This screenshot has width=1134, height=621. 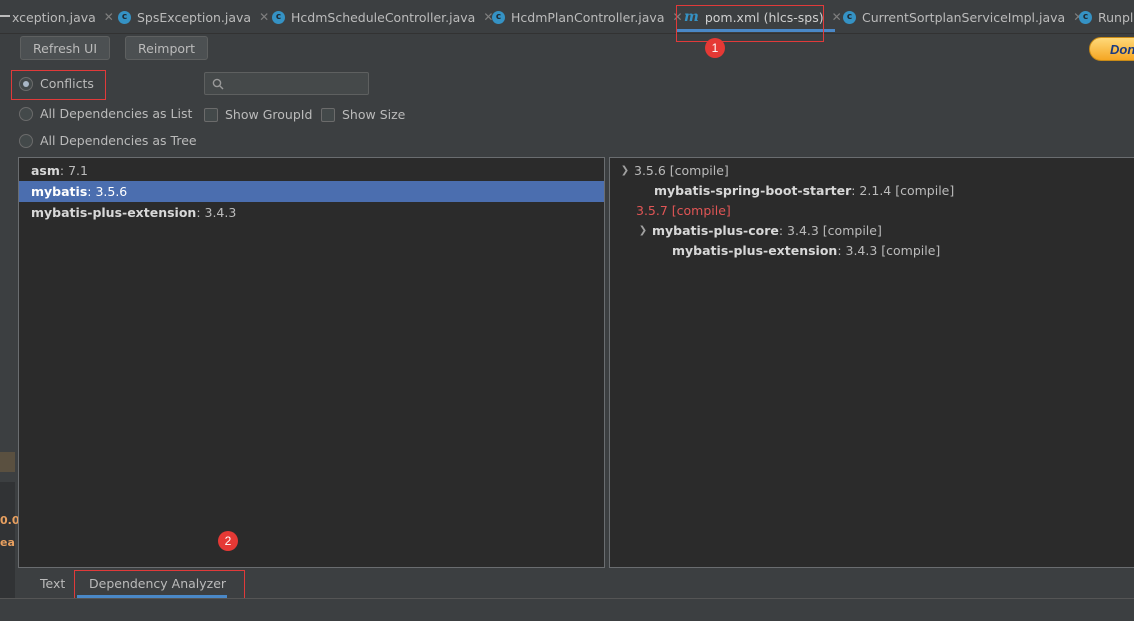 What do you see at coordinates (228, 541) in the screenshot?
I see `annotation-marker-2: 2` at bounding box center [228, 541].